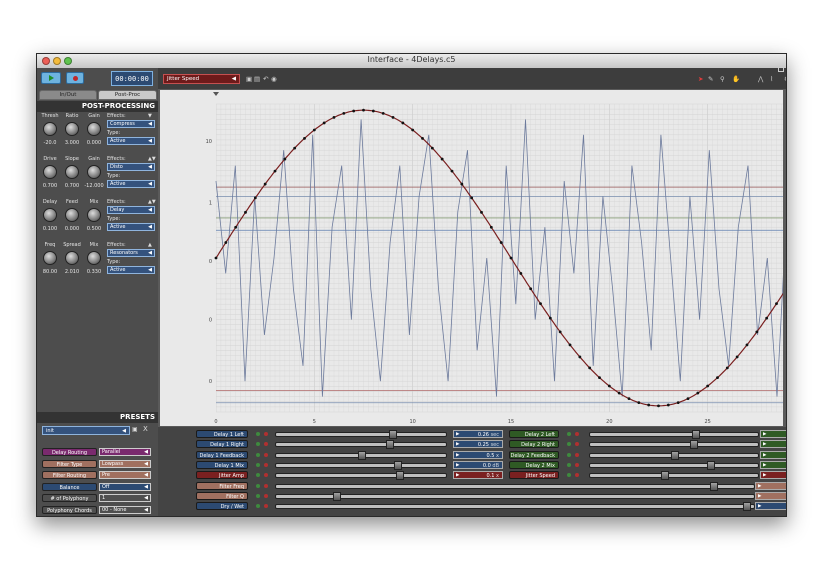 The width and height of the screenshot is (820, 561). What do you see at coordinates (773, 464) in the screenshot?
I see `slider-value: ▶0.0 dB` at bounding box center [773, 464].